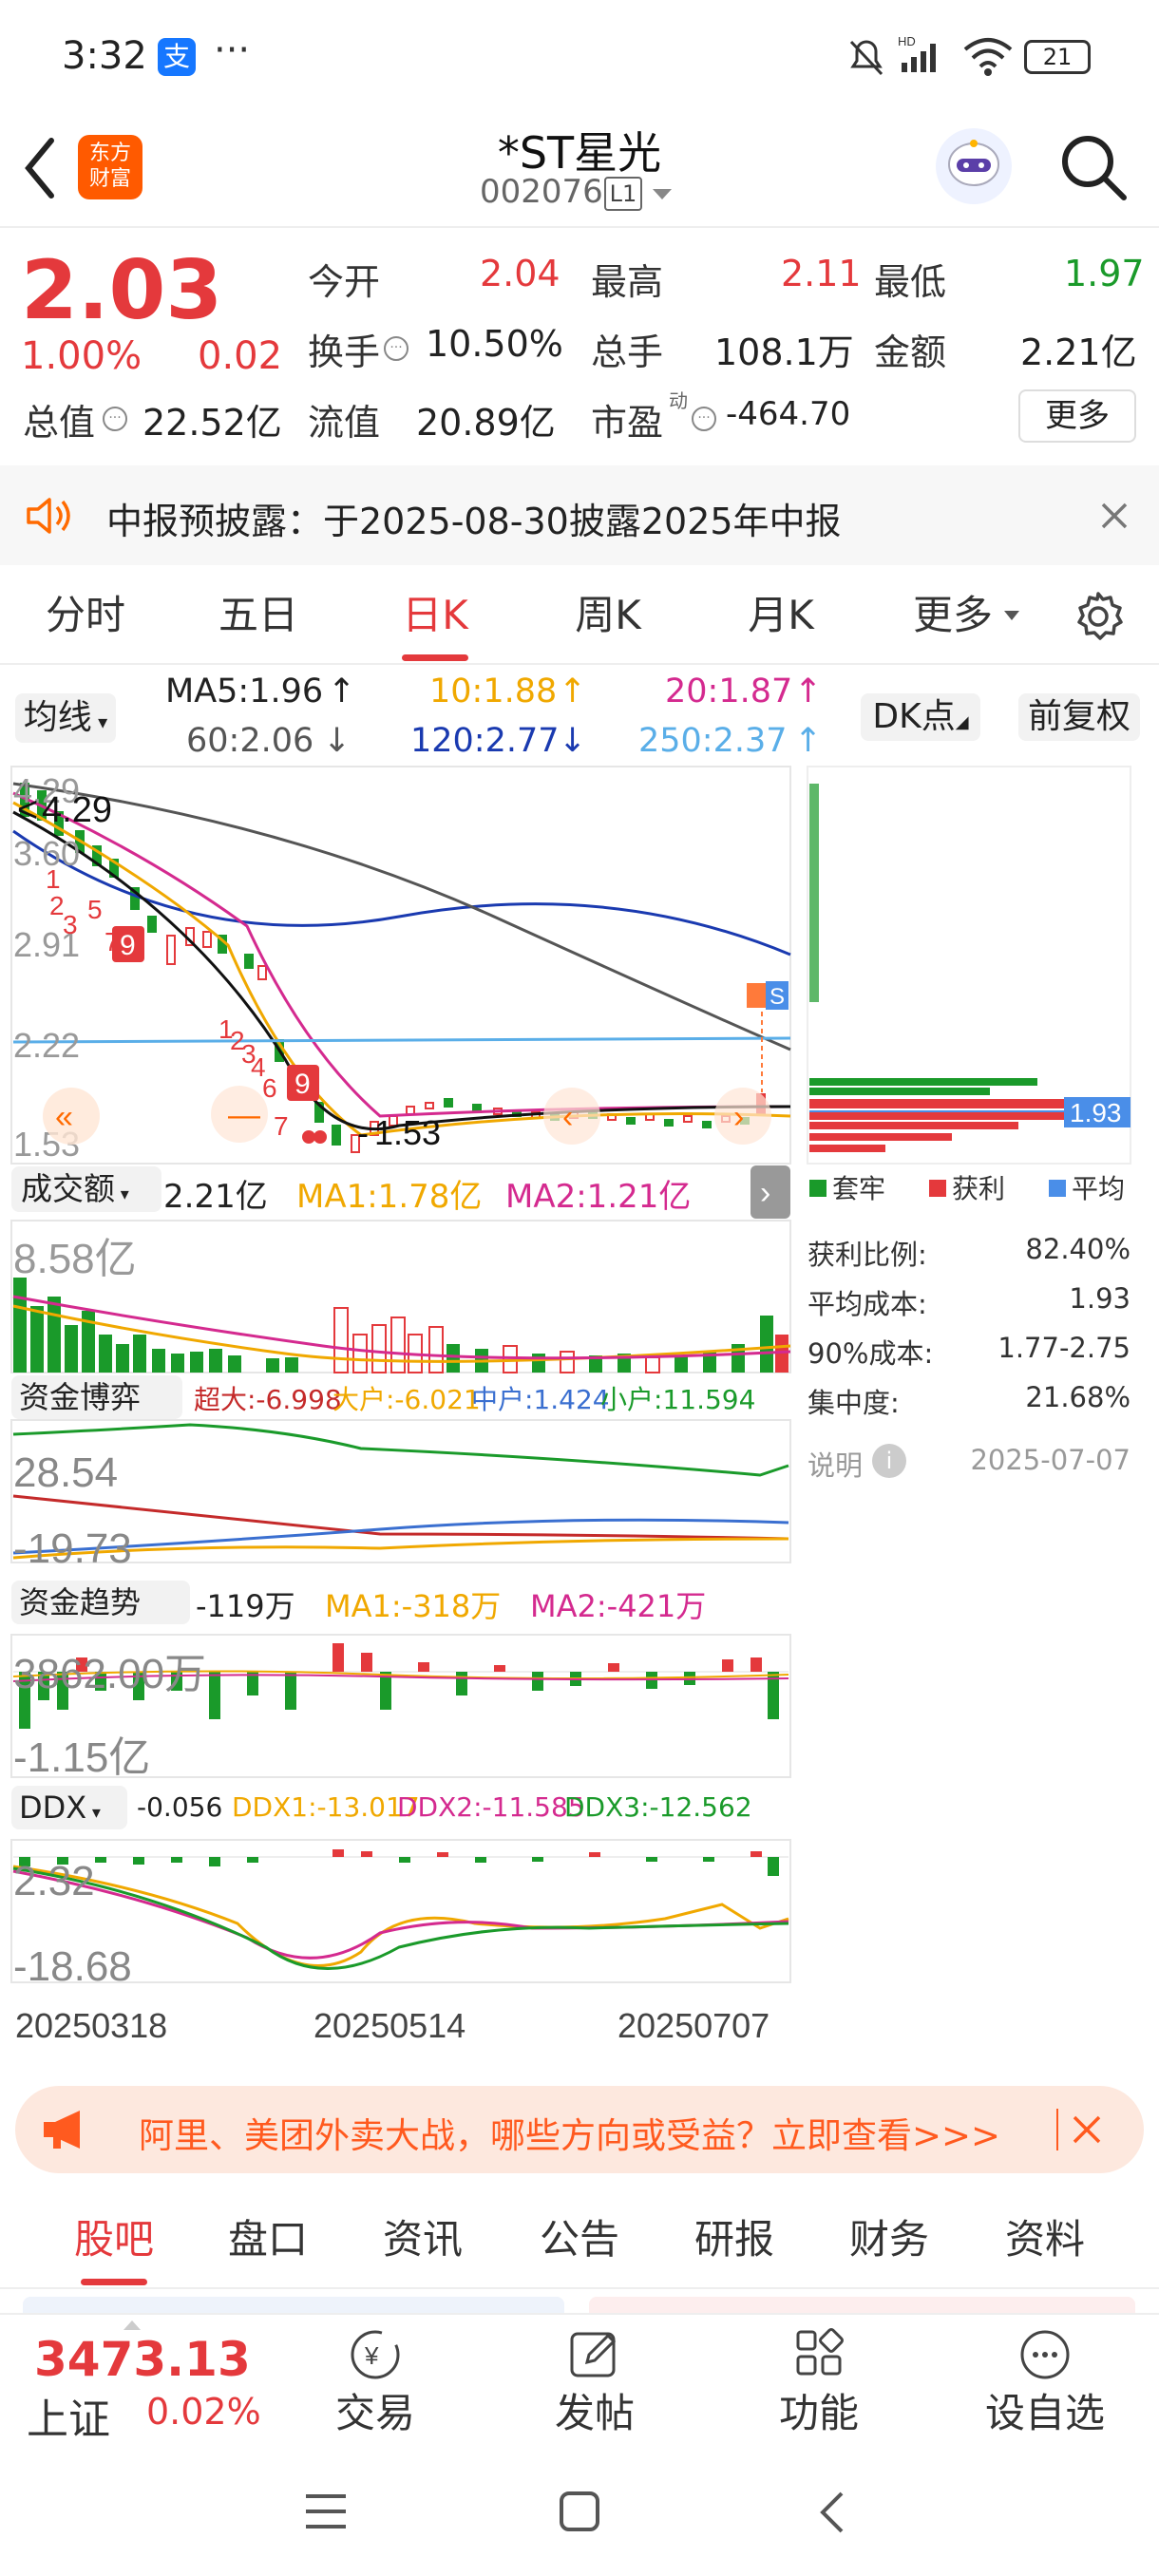 The height and width of the screenshot is (2576, 1159). Describe the element at coordinates (598, 1197) in the screenshot. I see `volume-ma2: MA2:1.21亿` at that location.